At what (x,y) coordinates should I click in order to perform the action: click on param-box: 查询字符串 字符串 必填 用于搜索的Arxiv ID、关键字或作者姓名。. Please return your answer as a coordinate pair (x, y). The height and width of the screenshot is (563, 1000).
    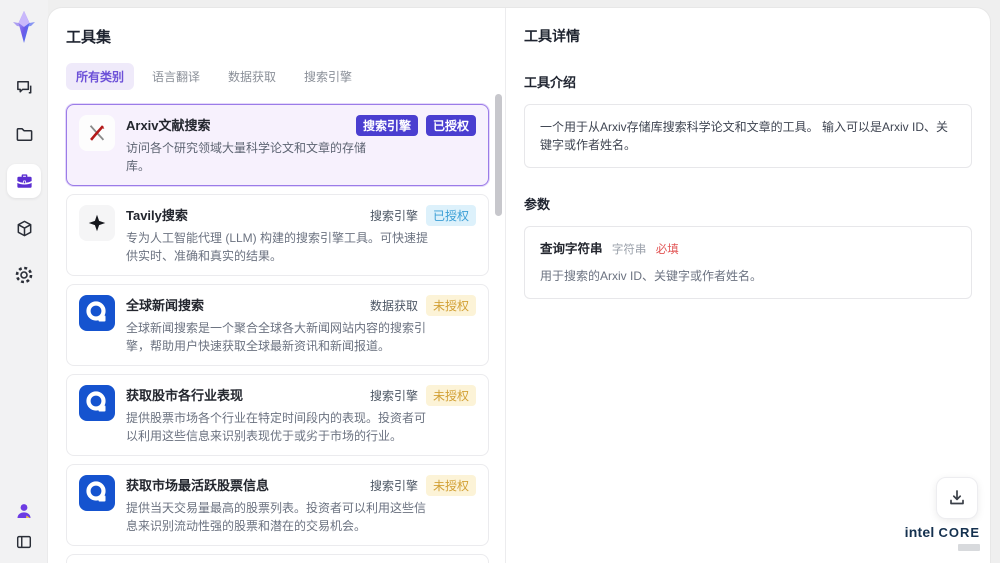
    Looking at the image, I should click on (748, 262).